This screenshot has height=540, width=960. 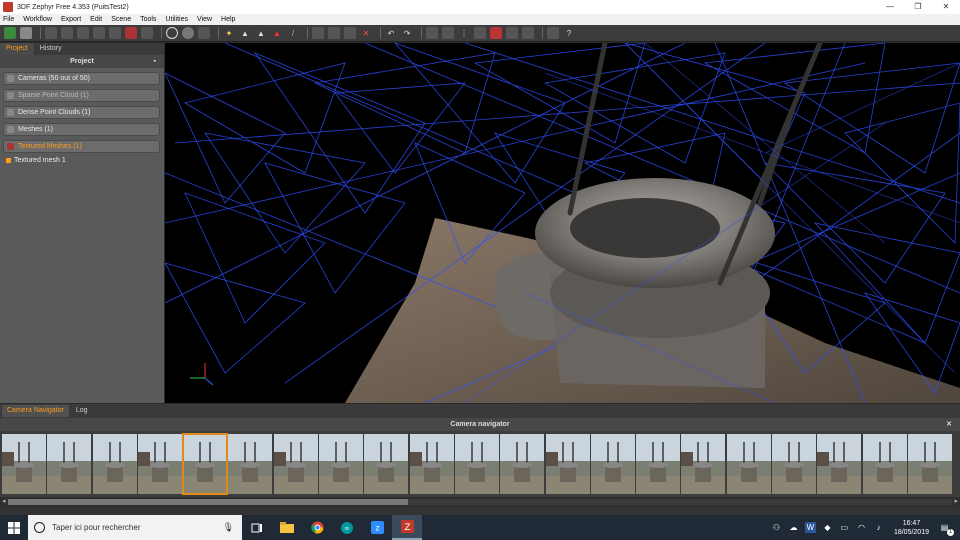 What do you see at coordinates (366, 33) in the screenshot?
I see `delete-icon: ✕` at bounding box center [366, 33].